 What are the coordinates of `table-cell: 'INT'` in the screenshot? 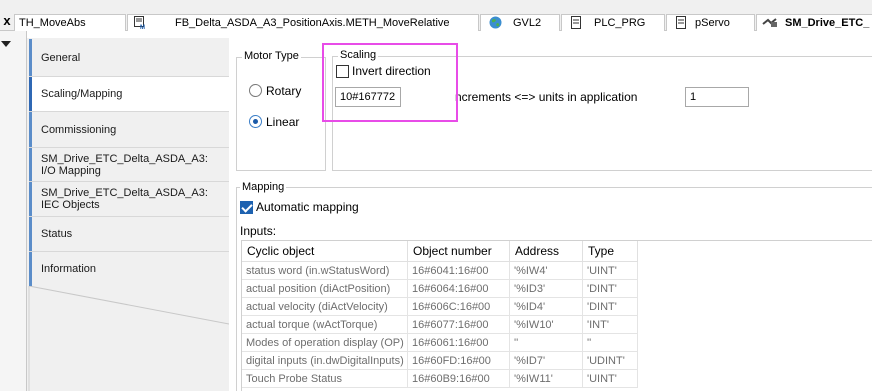 It's located at (610, 325).